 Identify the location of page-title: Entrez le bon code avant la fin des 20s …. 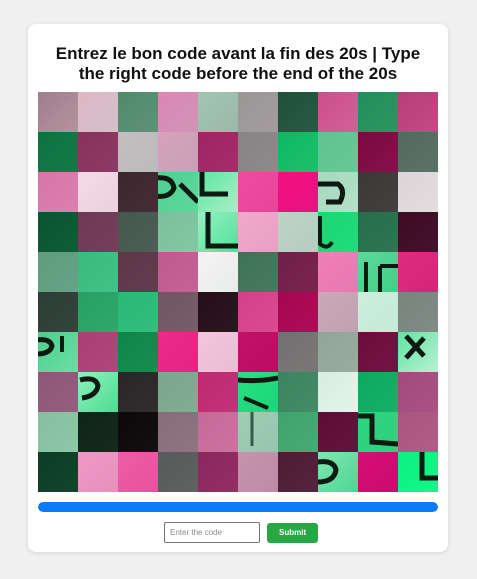
(238, 63).